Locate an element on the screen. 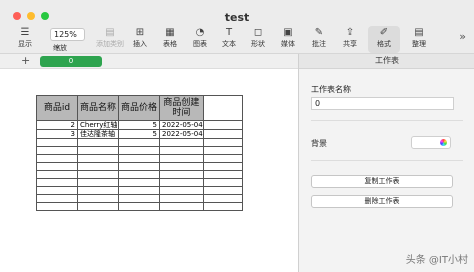 The height and width of the screenshot is (272, 474). share-button: ⇪ 共享 is located at coordinates (350, 39).